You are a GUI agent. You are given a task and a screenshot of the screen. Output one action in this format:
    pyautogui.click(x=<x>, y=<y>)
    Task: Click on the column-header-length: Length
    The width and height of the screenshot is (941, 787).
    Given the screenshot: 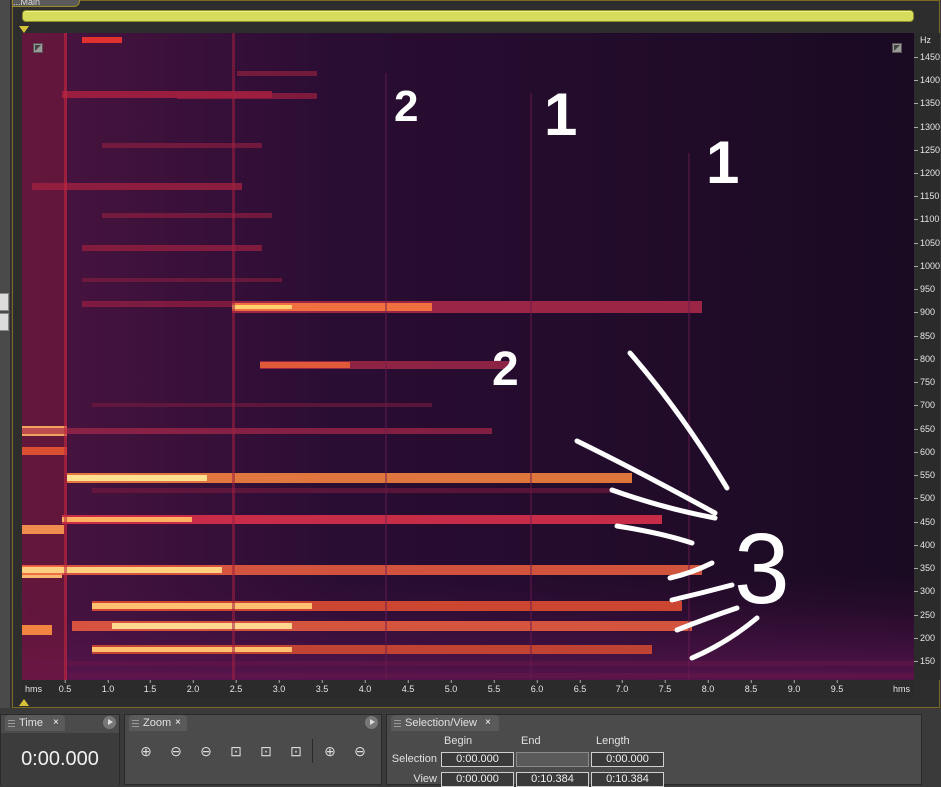 What is the action you would take?
    pyautogui.click(x=613, y=741)
    